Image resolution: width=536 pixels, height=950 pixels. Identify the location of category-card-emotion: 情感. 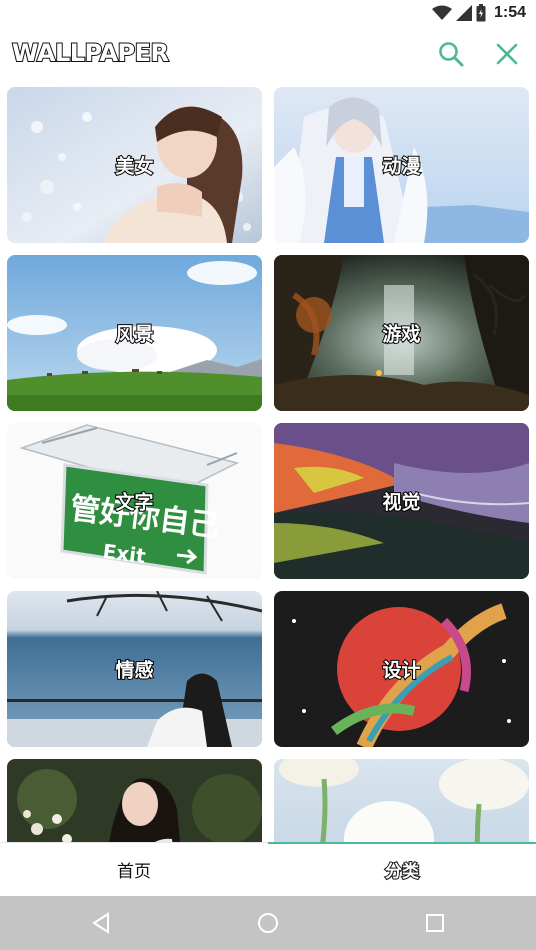
(134, 669).